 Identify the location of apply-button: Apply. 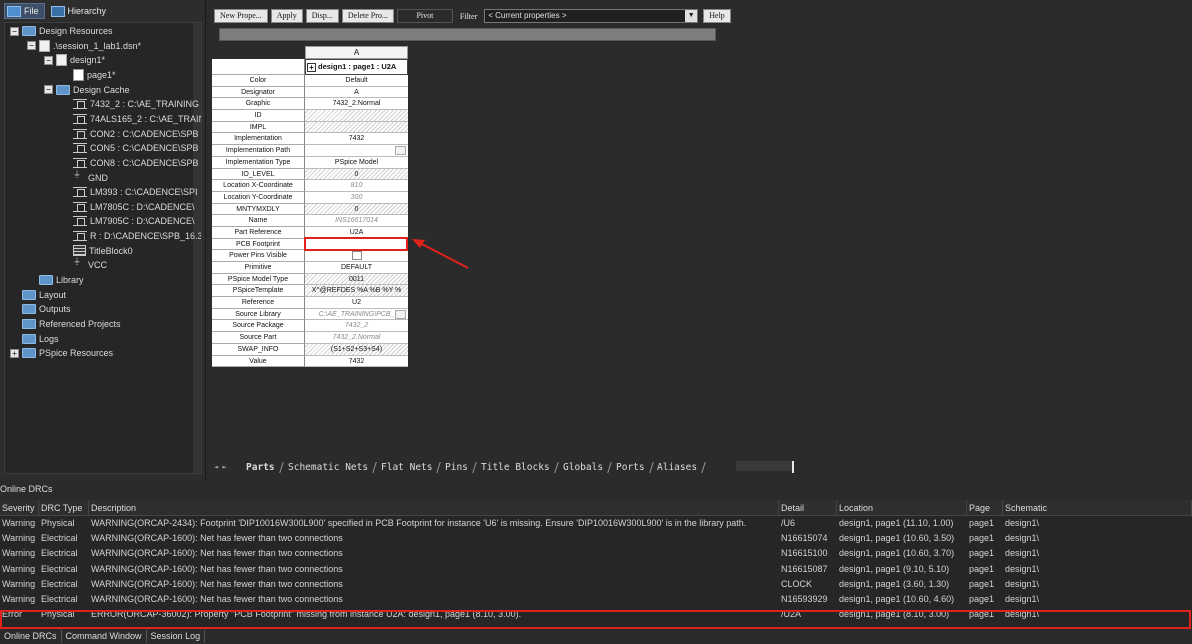
(286, 16).